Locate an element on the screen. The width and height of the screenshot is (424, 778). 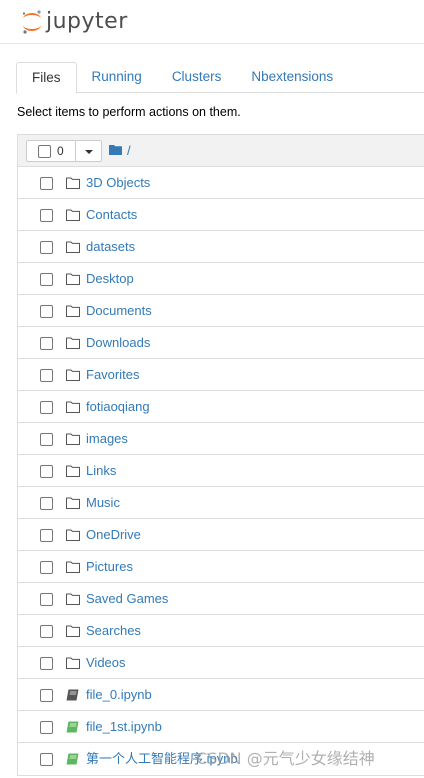
selected-count: 0 is located at coordinates (60, 151).